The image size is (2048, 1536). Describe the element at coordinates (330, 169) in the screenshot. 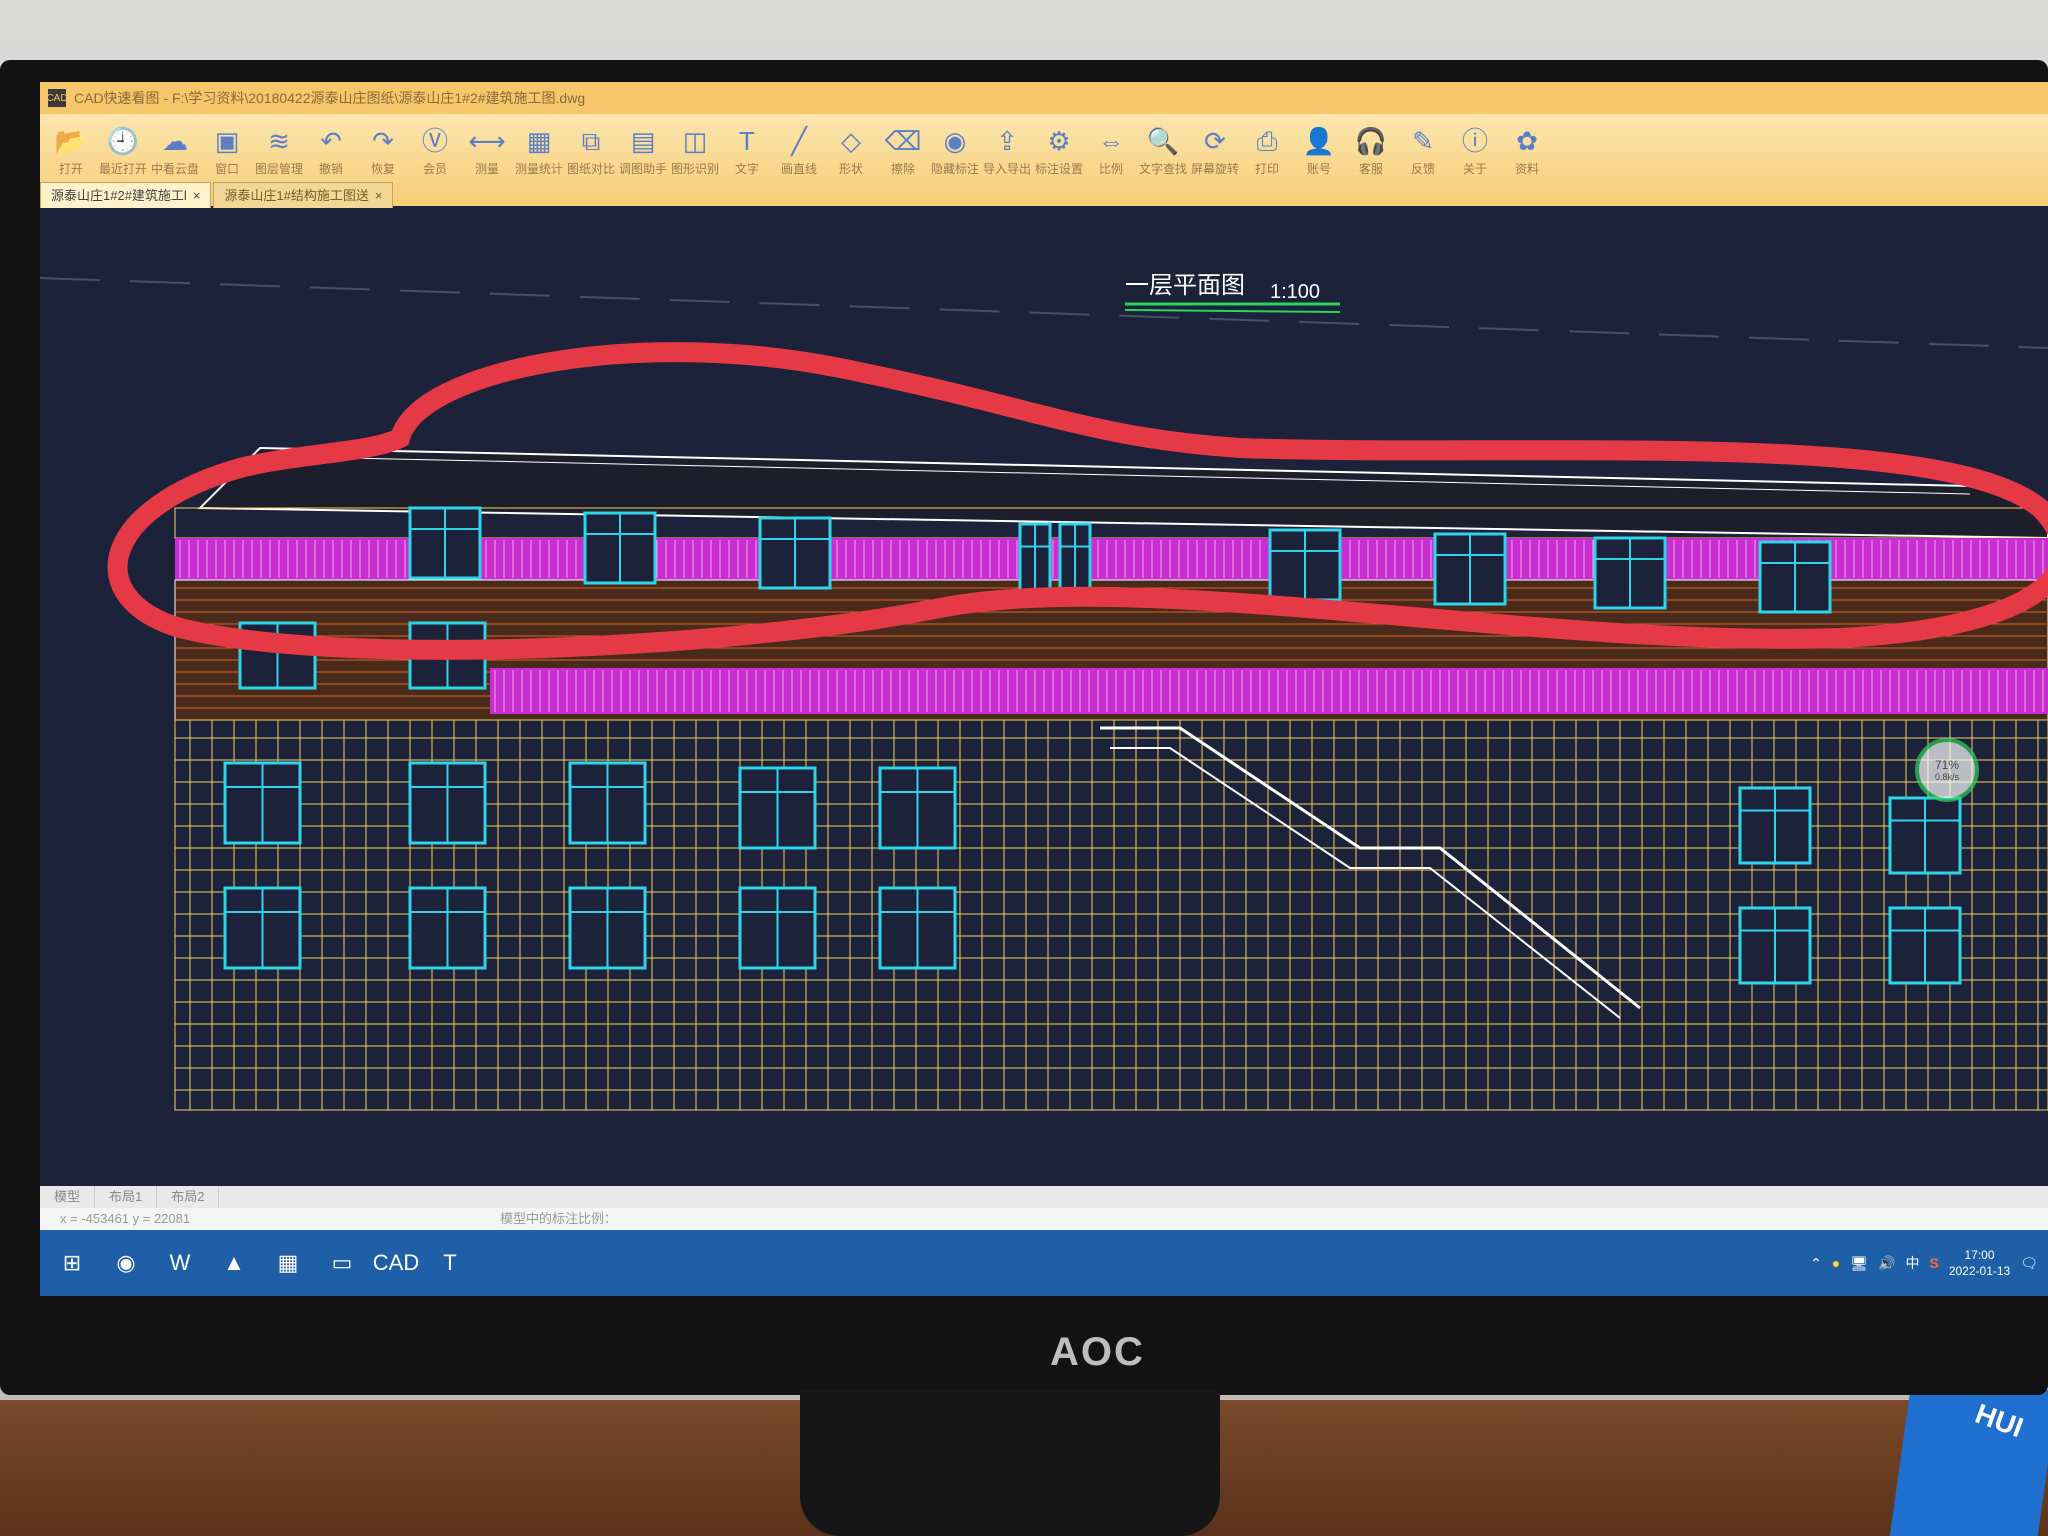

I see `ribbon-tool-label: 撤销` at that location.